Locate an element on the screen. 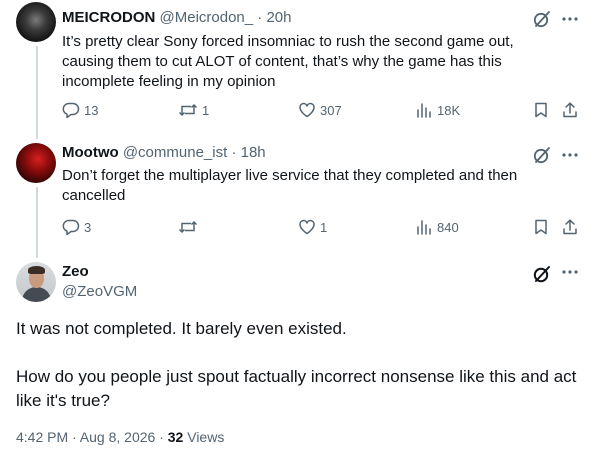 This screenshot has width=595, height=461. avatar-body is located at coordinates (36, 294).